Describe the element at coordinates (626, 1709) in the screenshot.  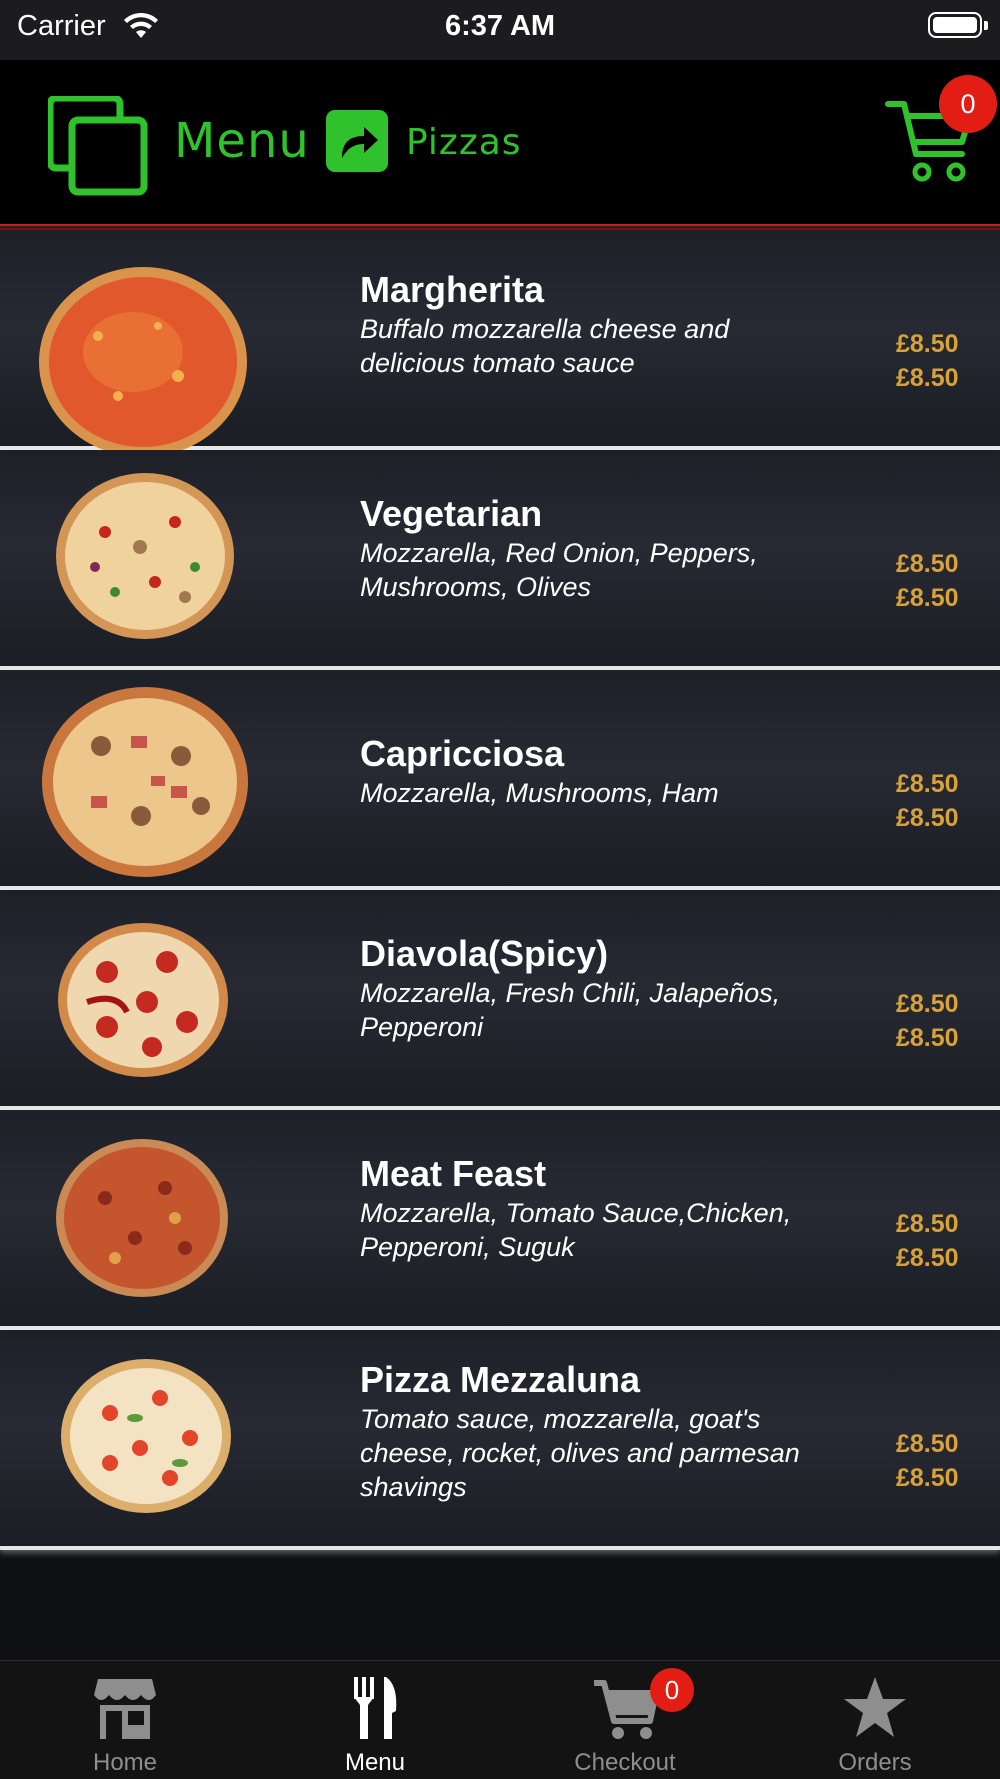
I see `cart-icon` at that location.